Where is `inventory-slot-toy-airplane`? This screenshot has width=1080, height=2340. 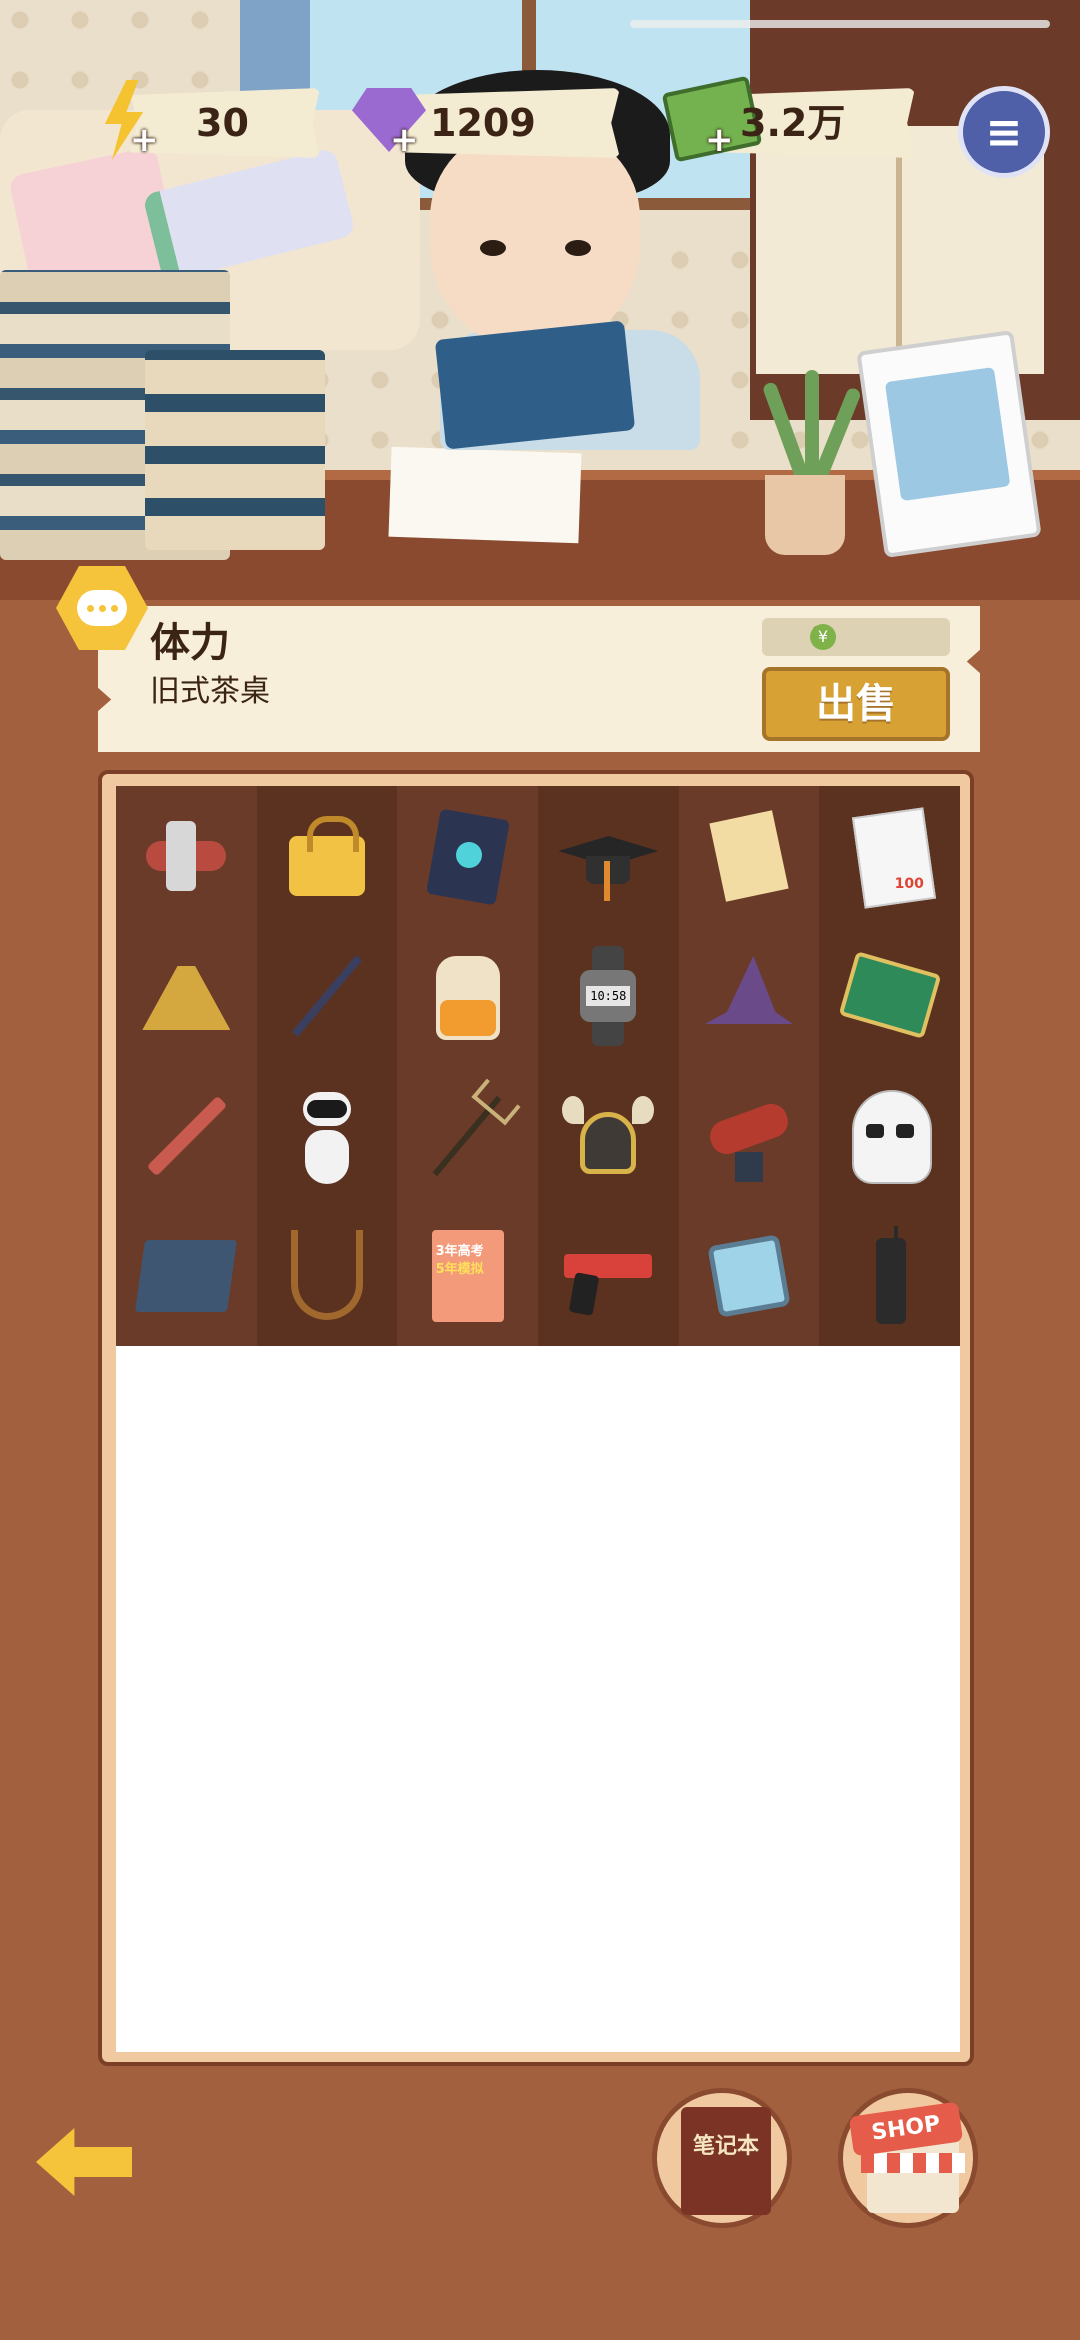 inventory-slot-toy-airplane is located at coordinates (186, 856).